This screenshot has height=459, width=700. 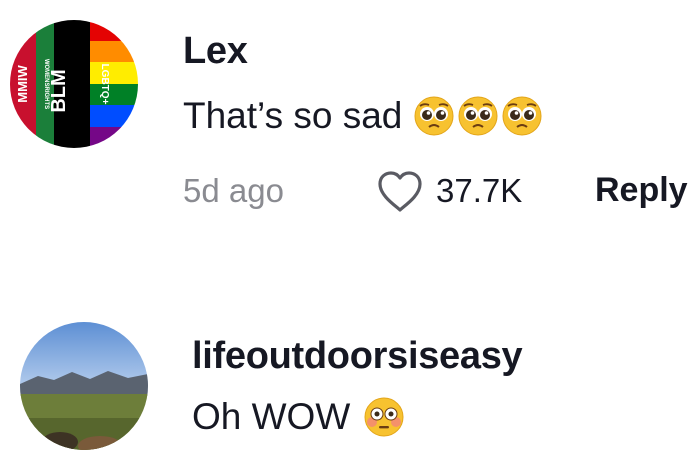 I want to click on comment-text: Oh WOW, so click(x=298, y=417).